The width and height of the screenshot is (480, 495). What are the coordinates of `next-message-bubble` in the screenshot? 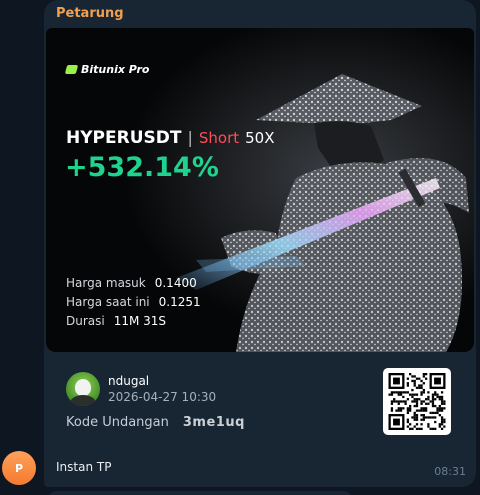 It's located at (200, 493).